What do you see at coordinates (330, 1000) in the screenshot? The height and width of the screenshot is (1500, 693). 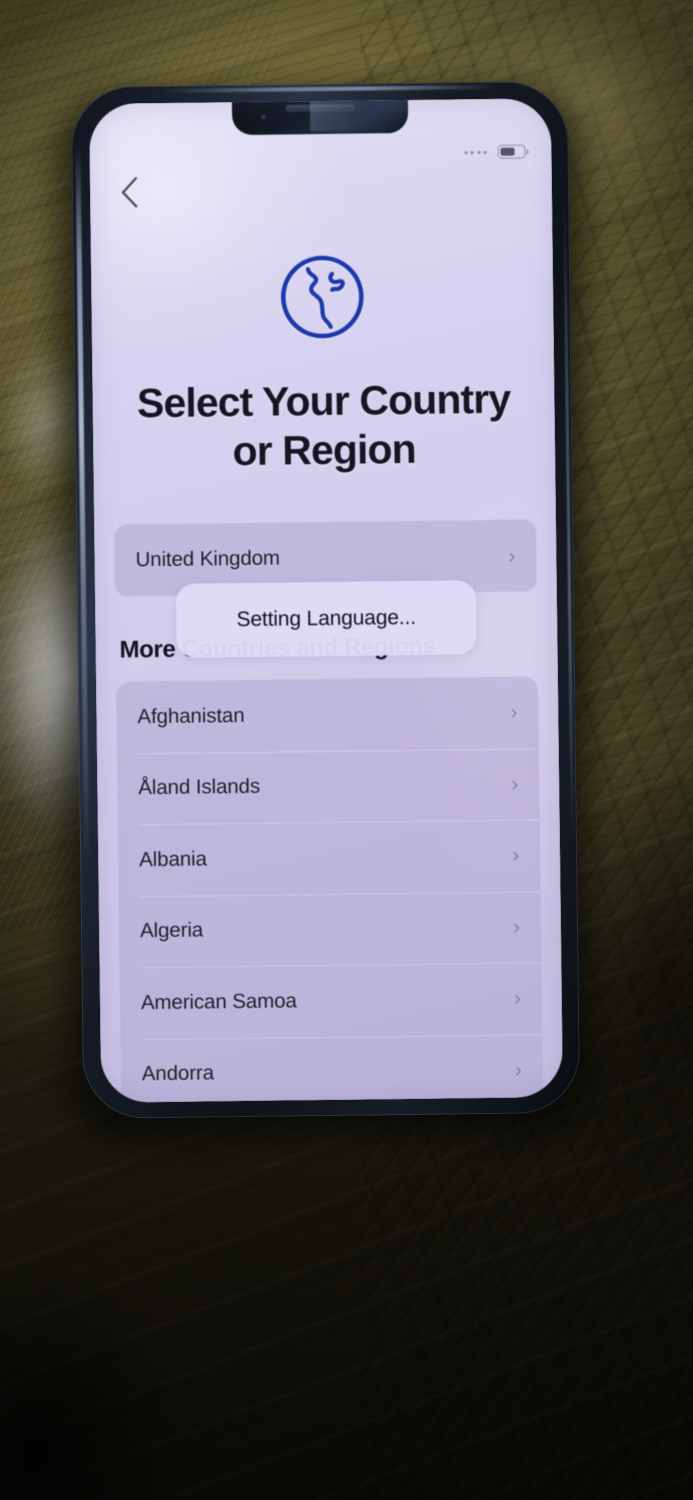 I see `country-row: American Samoa ›` at bounding box center [330, 1000].